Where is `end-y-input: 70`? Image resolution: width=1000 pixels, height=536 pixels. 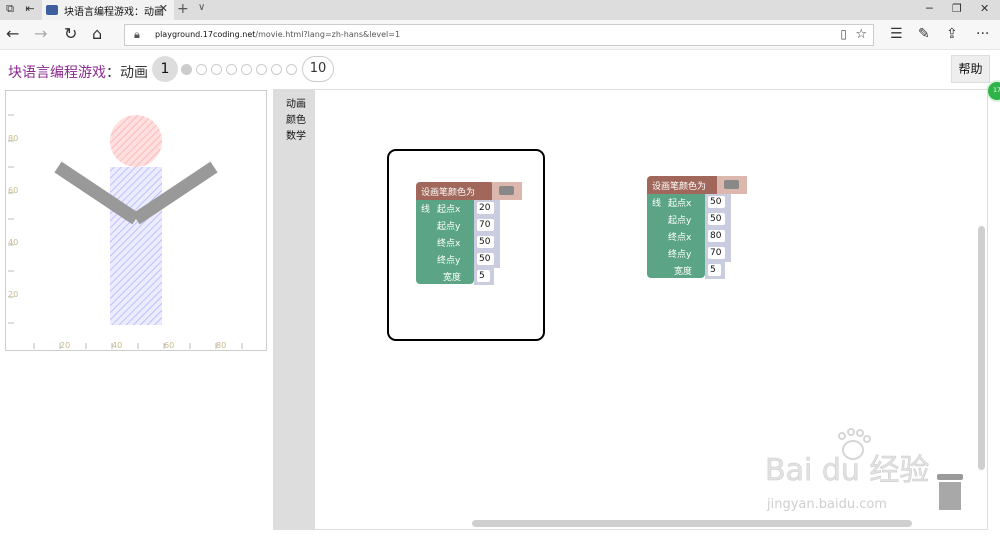 end-y-input: 70 is located at coordinates (718, 253).